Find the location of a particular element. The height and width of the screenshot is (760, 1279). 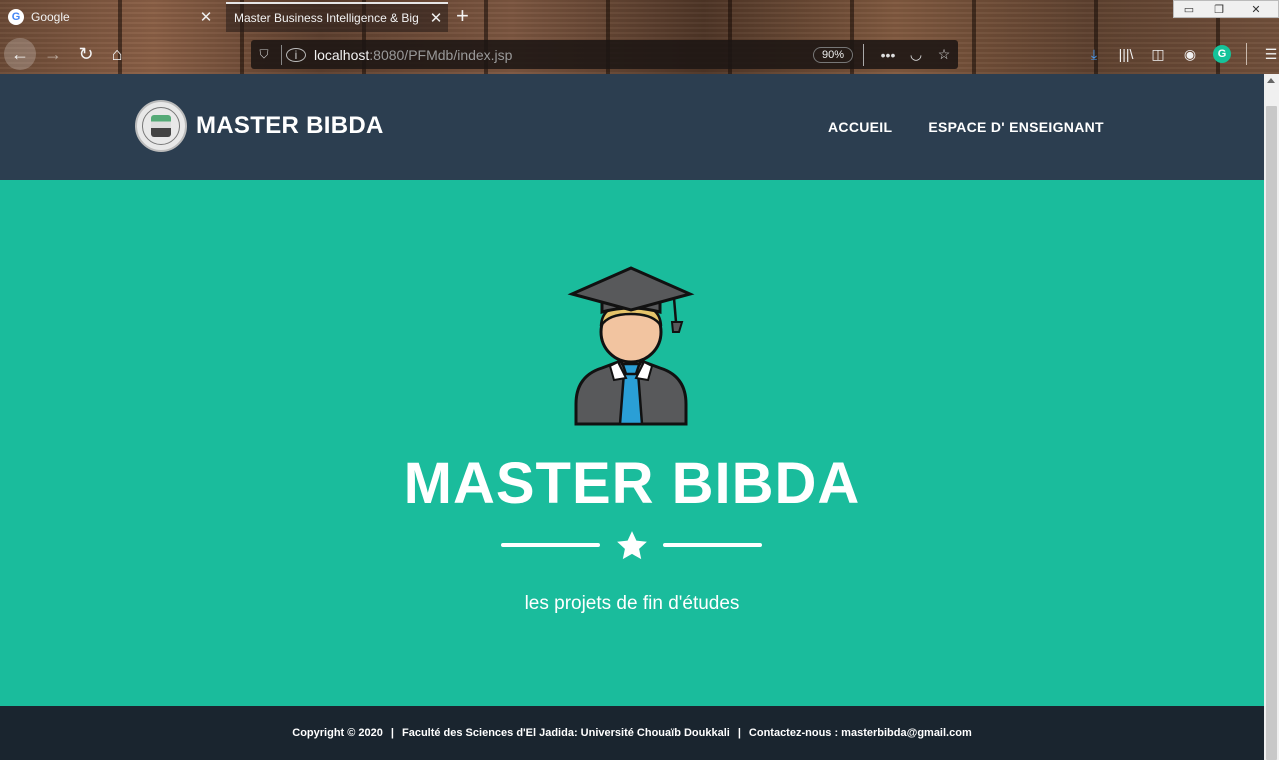

scroll-up-icon is located at coordinates (1271, 80).